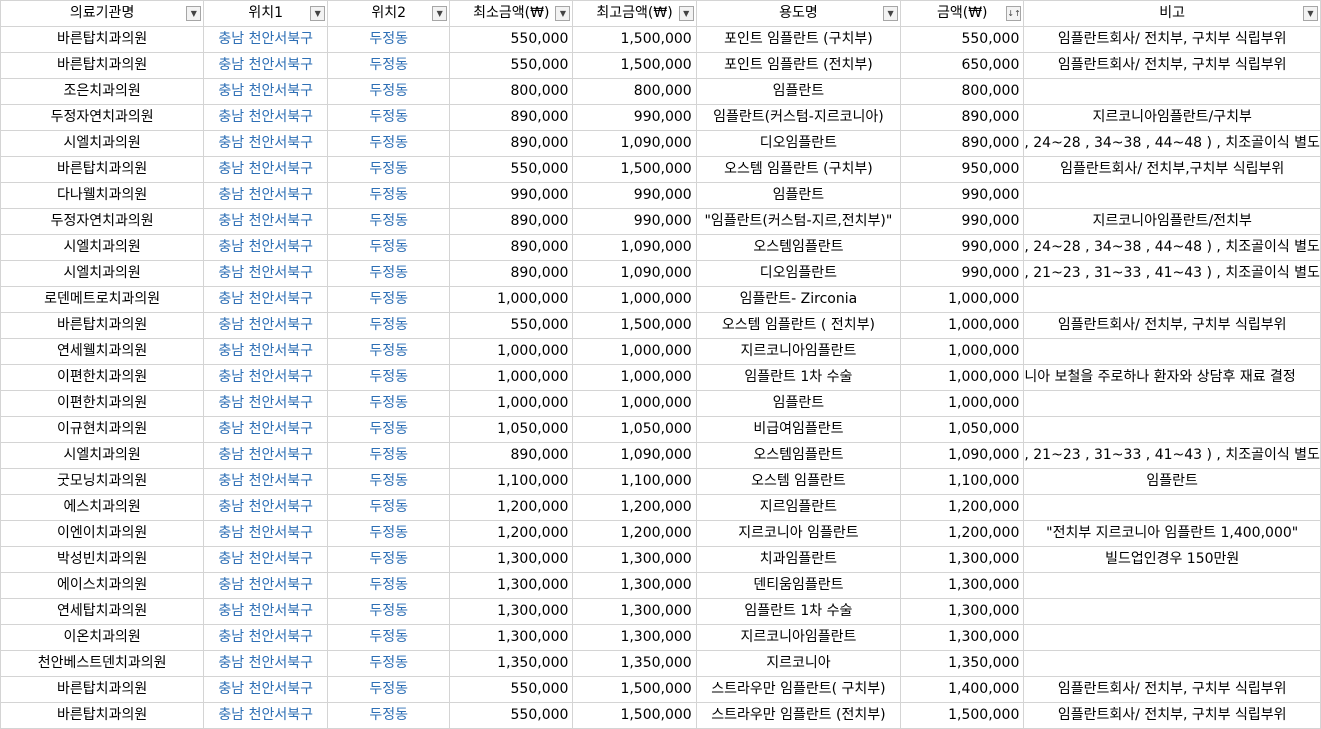 The height and width of the screenshot is (729, 1321). Describe the element at coordinates (511, 429) in the screenshot. I see `cell-min-price: 1,050,000` at that location.